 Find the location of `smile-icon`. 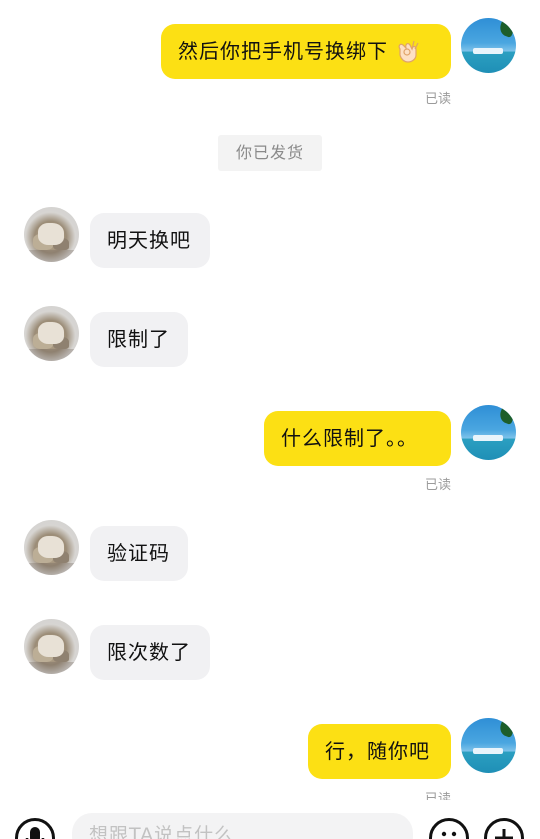

smile-icon is located at coordinates (449, 834).